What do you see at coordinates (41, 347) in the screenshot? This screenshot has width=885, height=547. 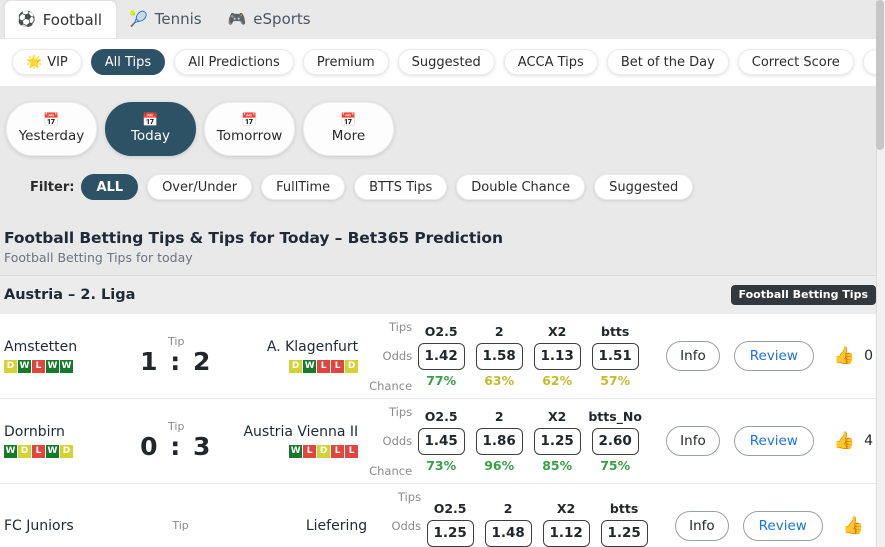 I see `home-team-name: Amstetten` at bounding box center [41, 347].